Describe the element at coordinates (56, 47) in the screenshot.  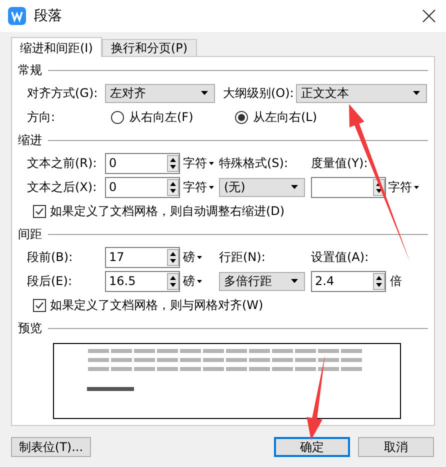
I see `tab: 缩进和间距(I)` at that location.